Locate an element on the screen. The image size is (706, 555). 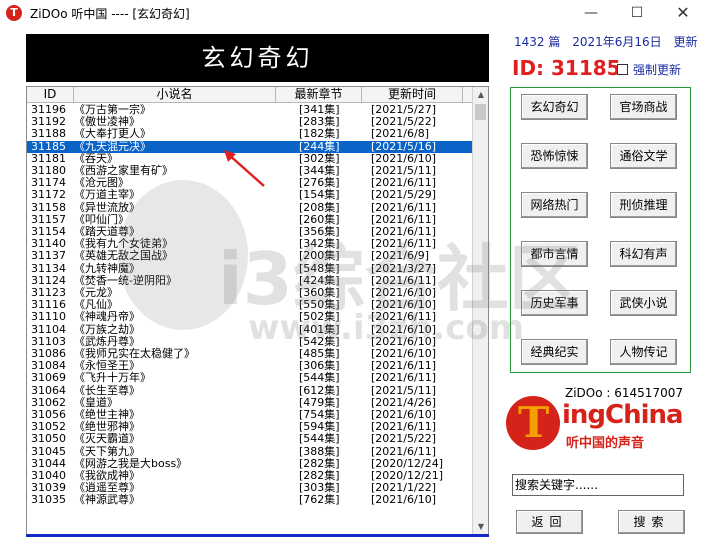
row-novel-name: 《万道主宰》 is located at coordinates (107, 195).